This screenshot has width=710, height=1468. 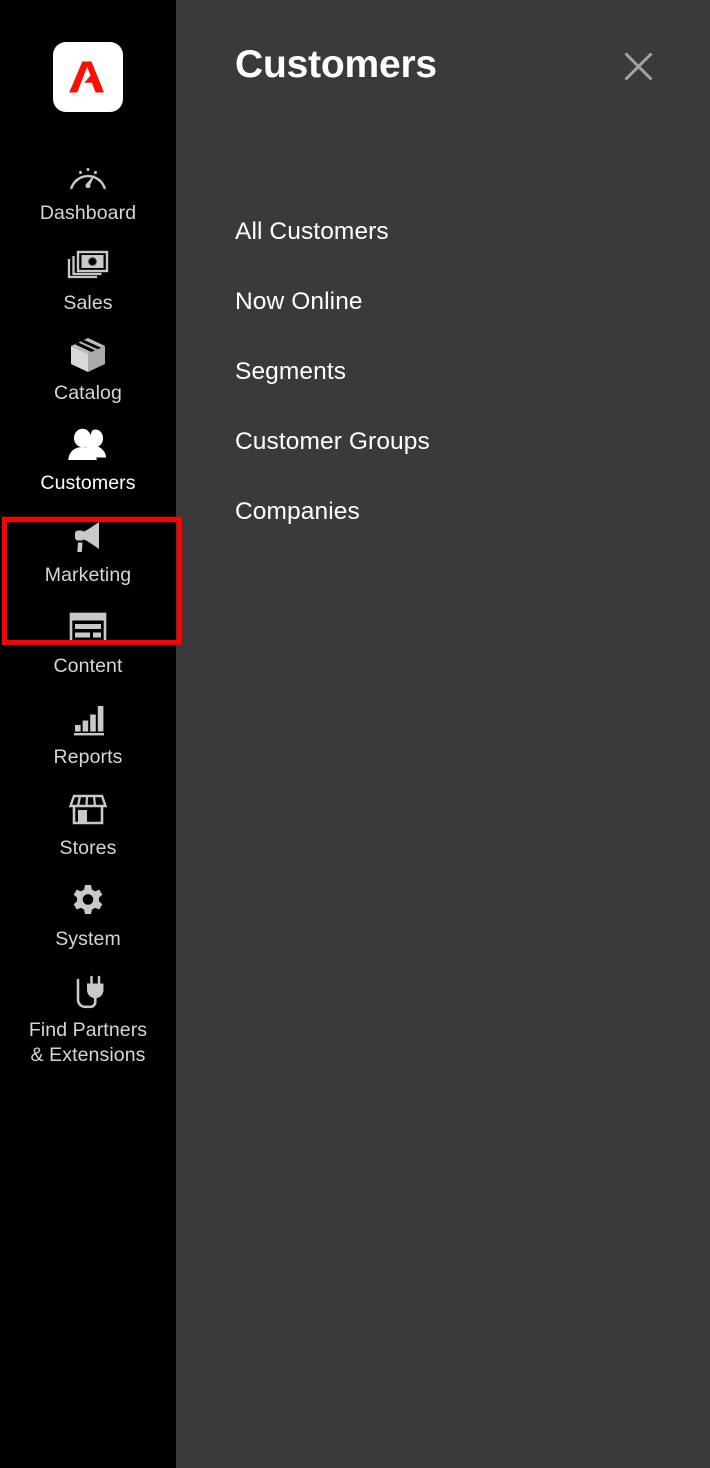 I want to click on sidebar-item-content: Content, so click(x=88, y=643).